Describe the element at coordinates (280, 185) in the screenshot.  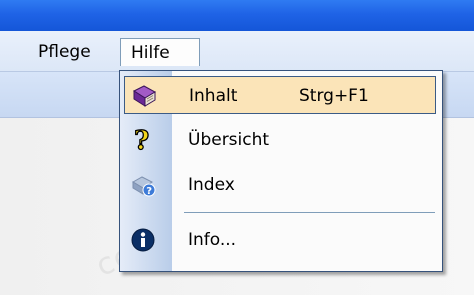
I see `menu-item-index: ? Index` at that location.